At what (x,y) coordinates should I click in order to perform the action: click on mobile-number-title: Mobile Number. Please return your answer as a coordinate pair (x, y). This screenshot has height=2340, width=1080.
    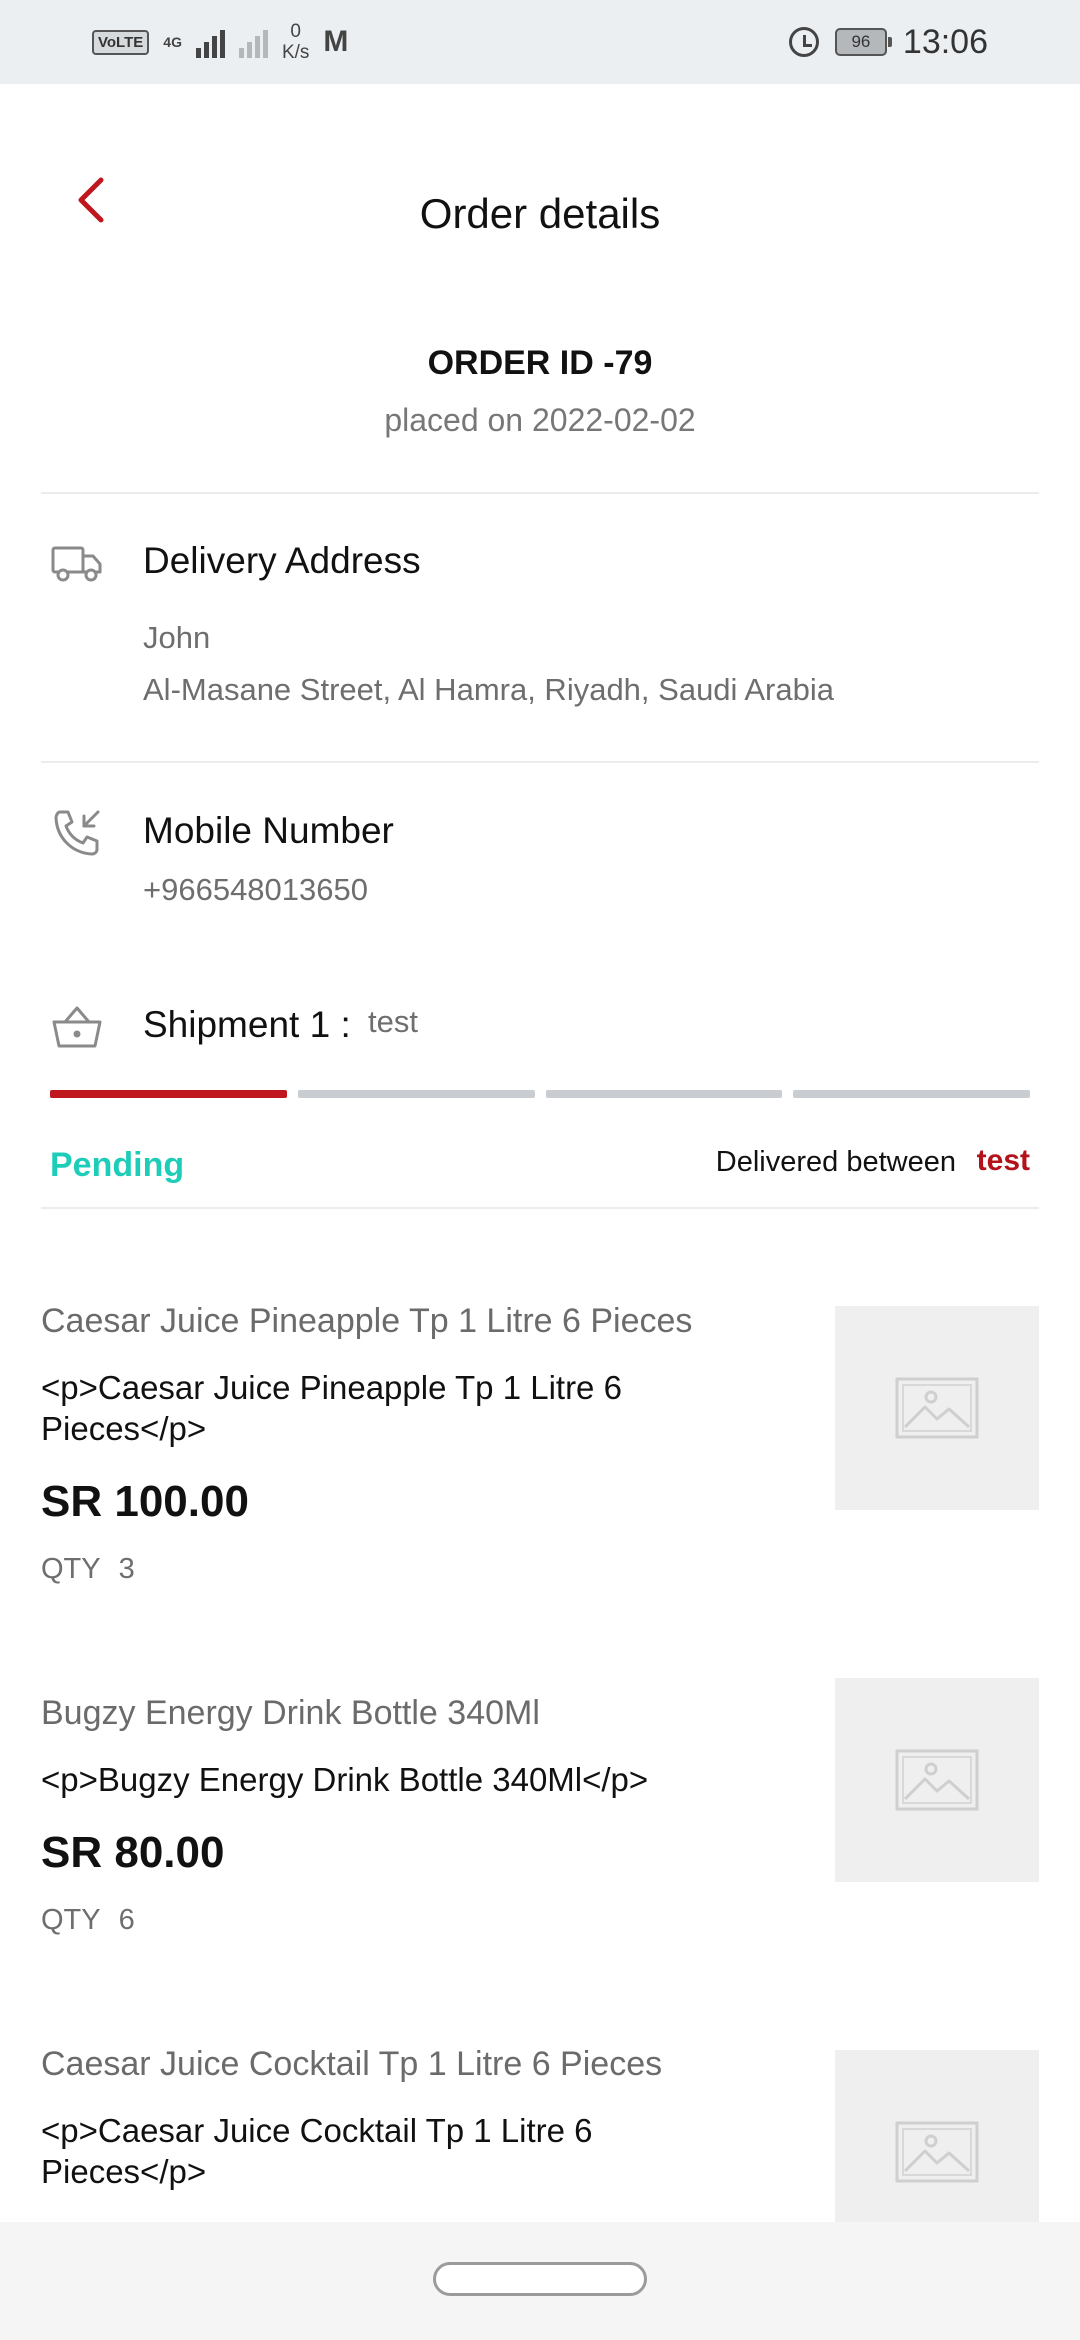
    Looking at the image, I should click on (268, 830).